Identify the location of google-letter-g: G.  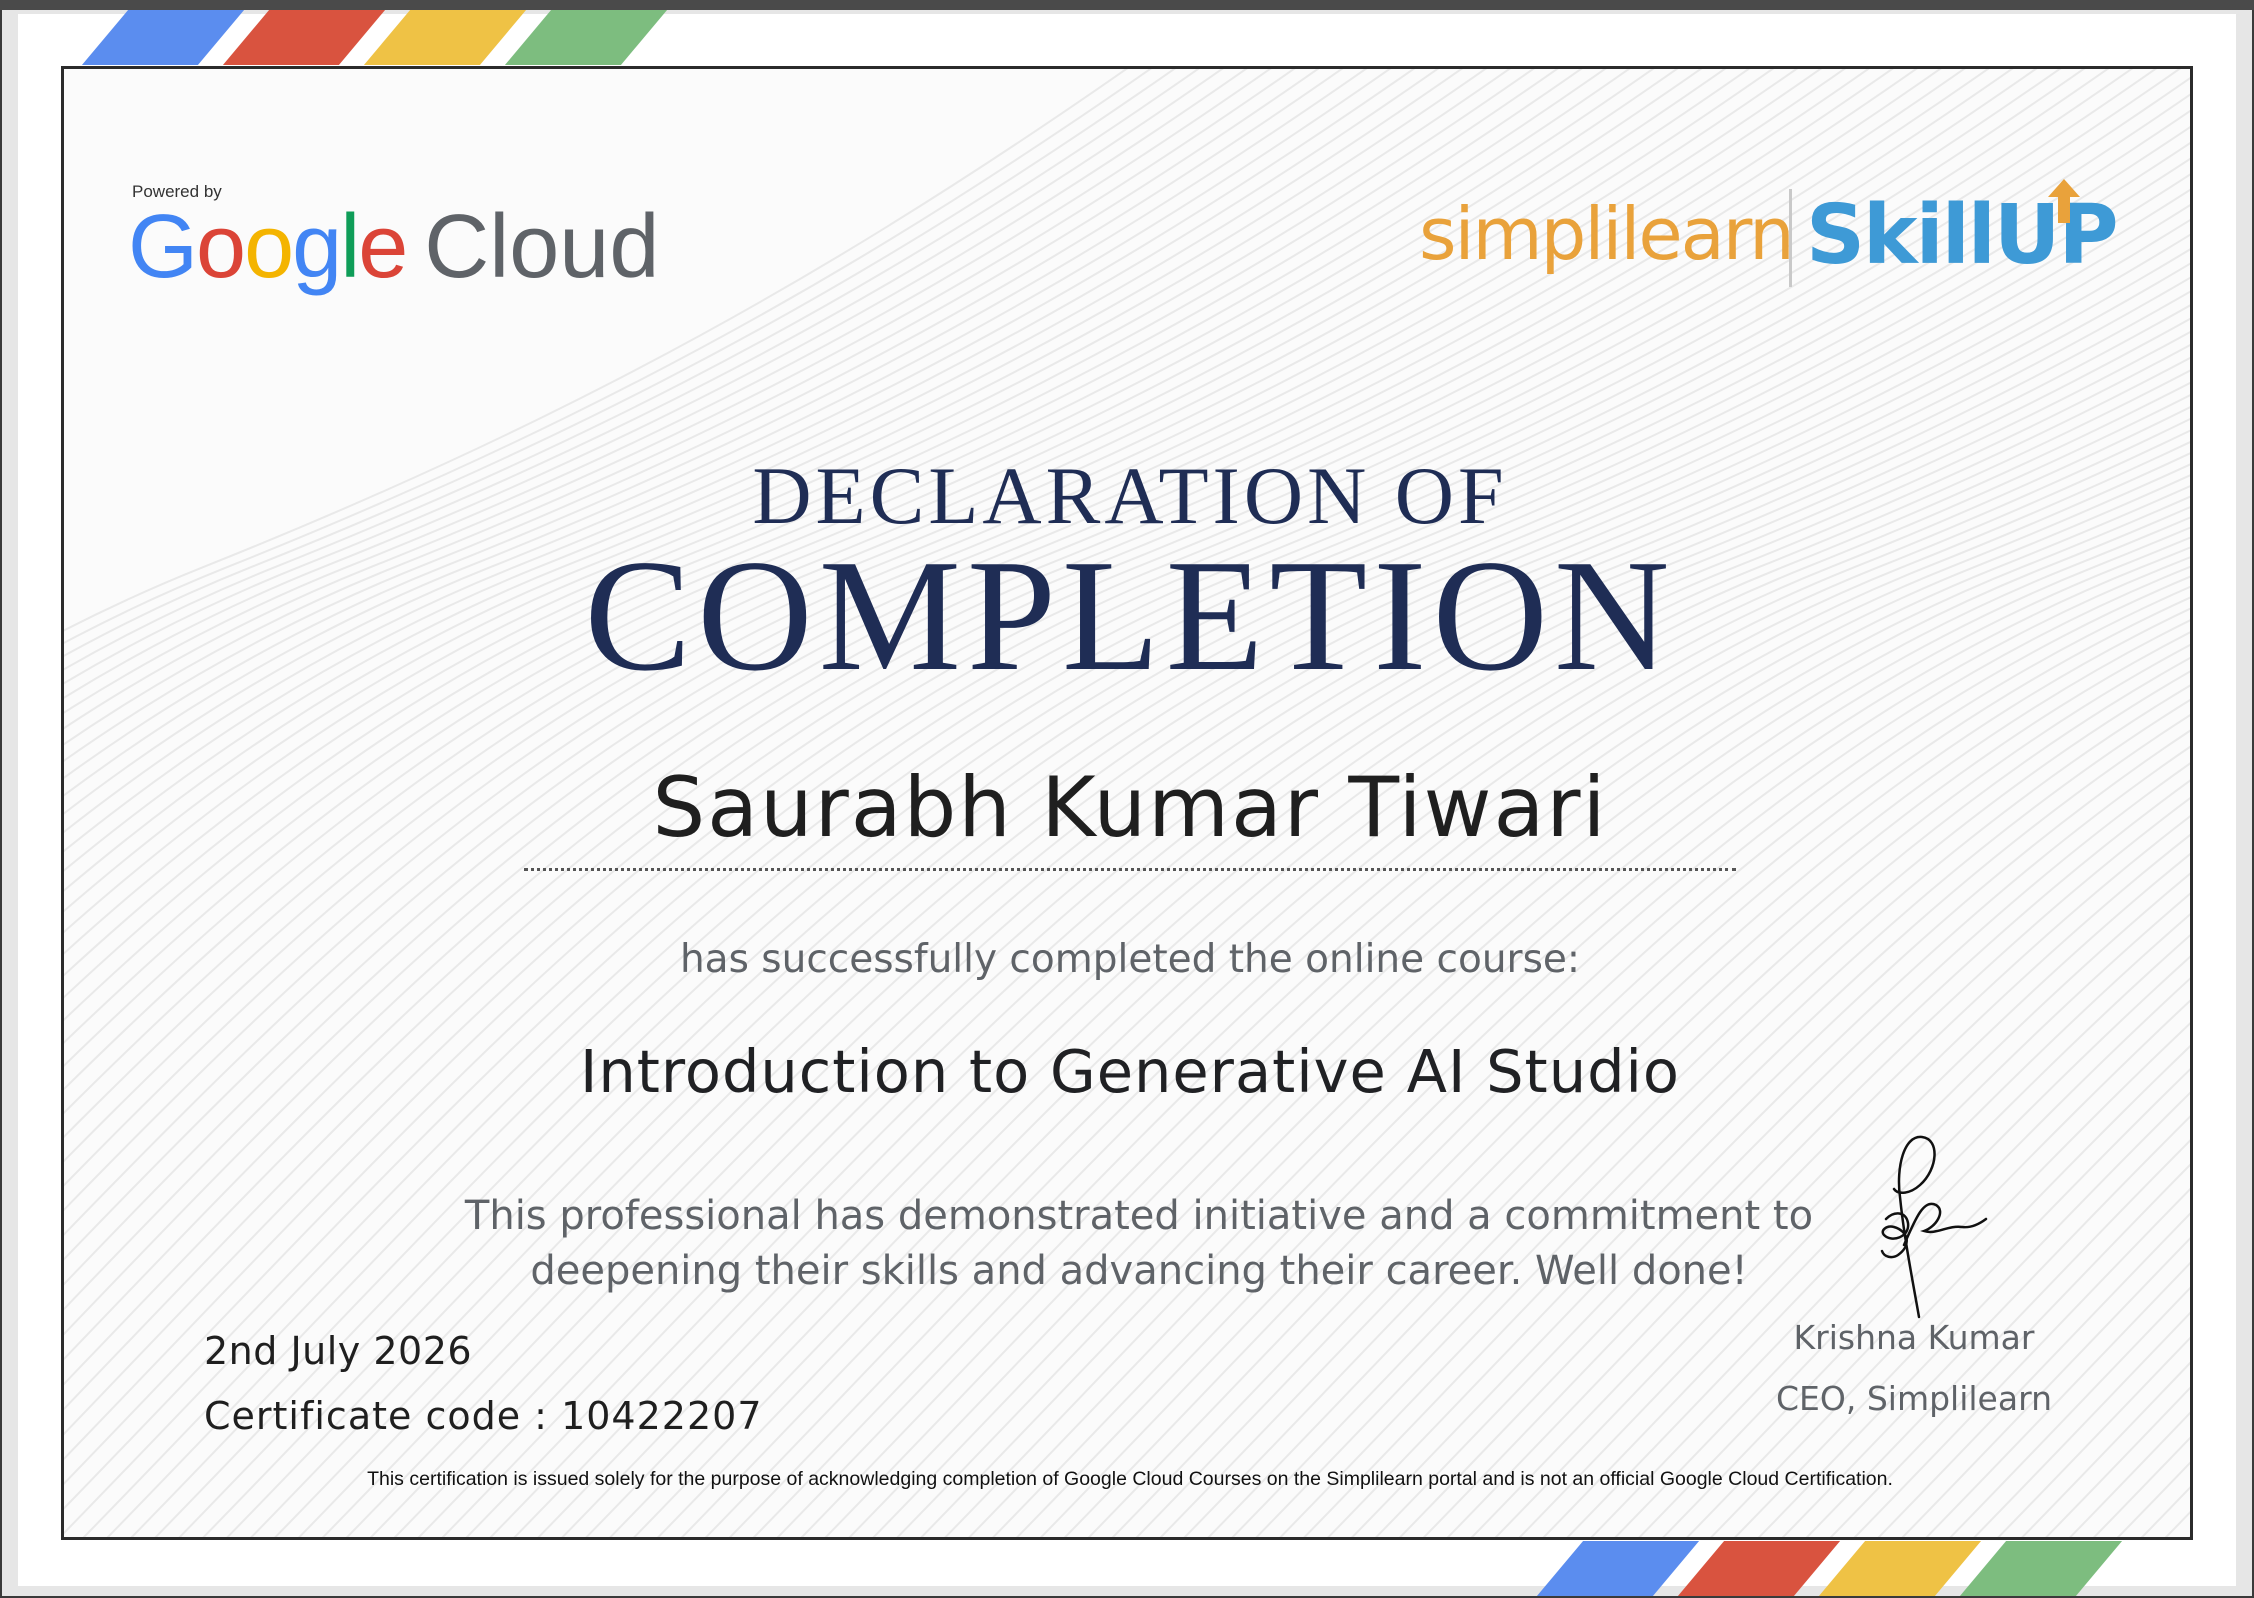
(163, 247).